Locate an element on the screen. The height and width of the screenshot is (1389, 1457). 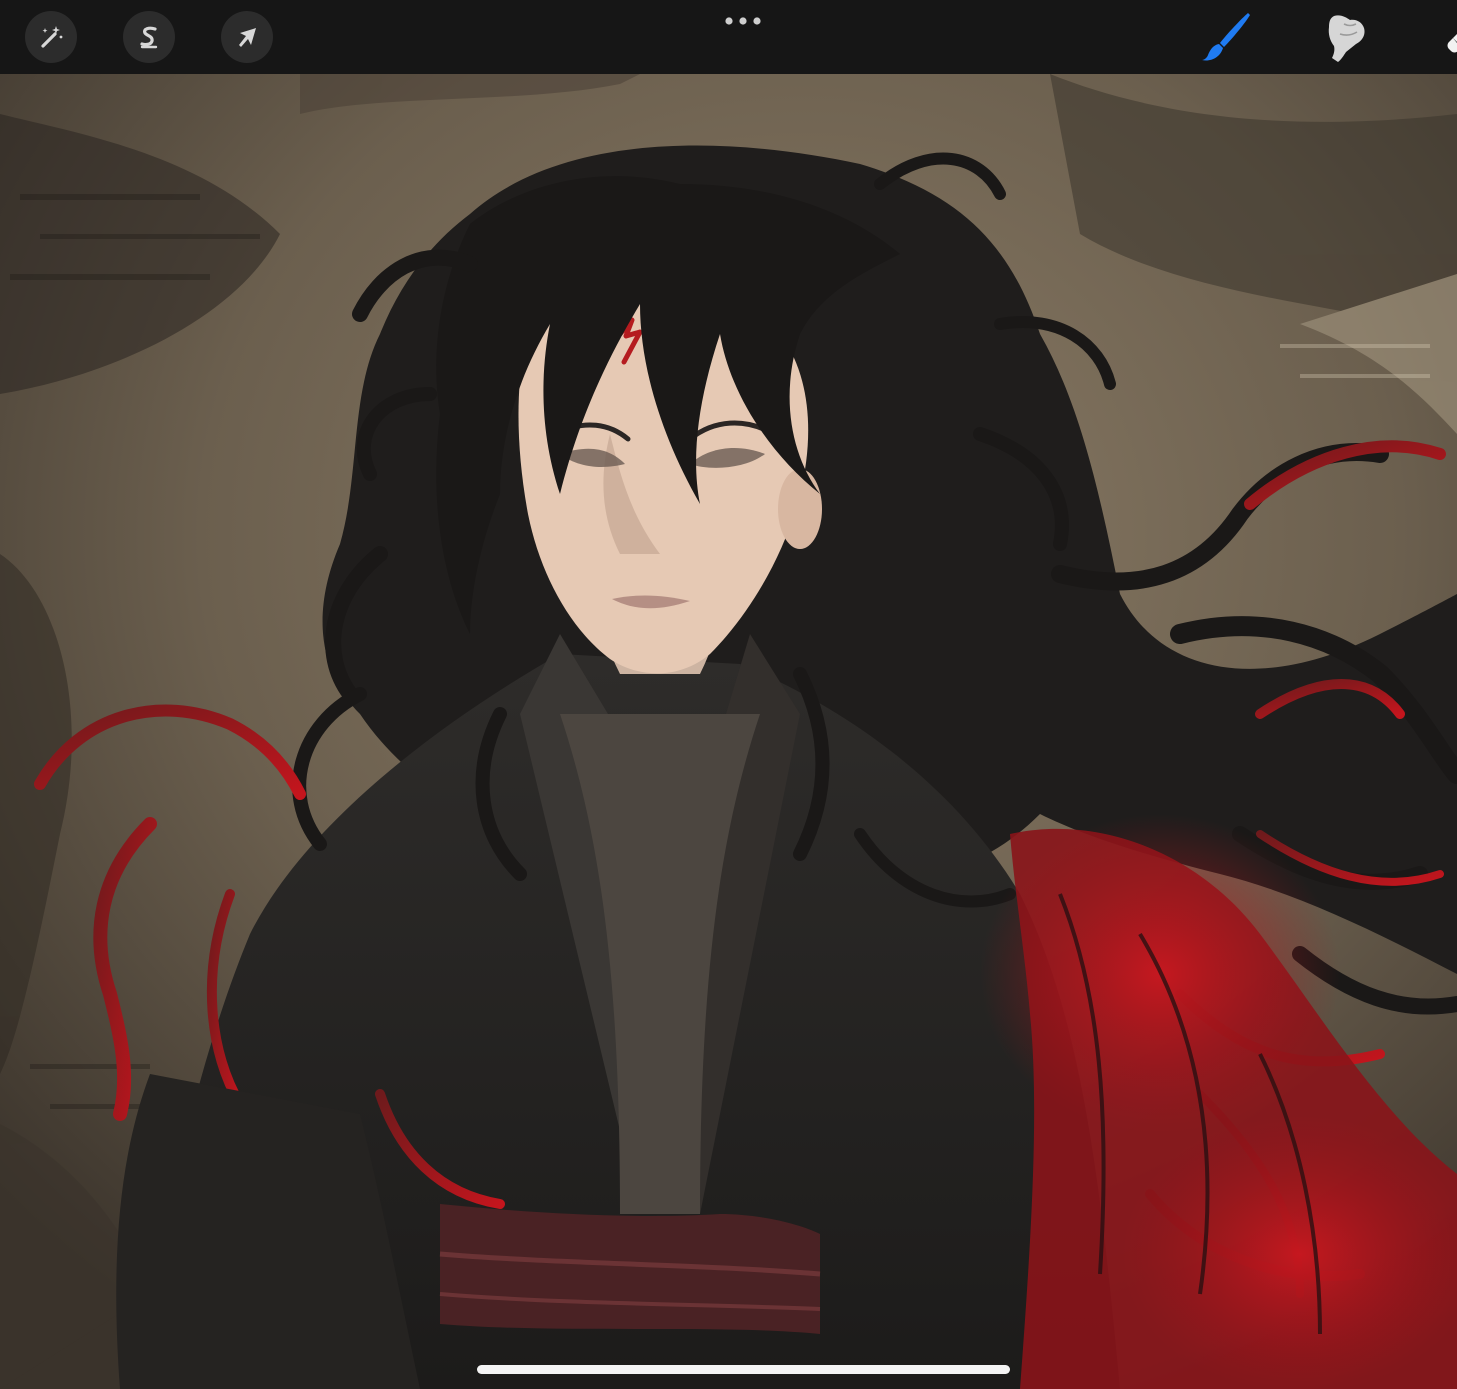
adjustments-button is located at coordinates (51, 37).